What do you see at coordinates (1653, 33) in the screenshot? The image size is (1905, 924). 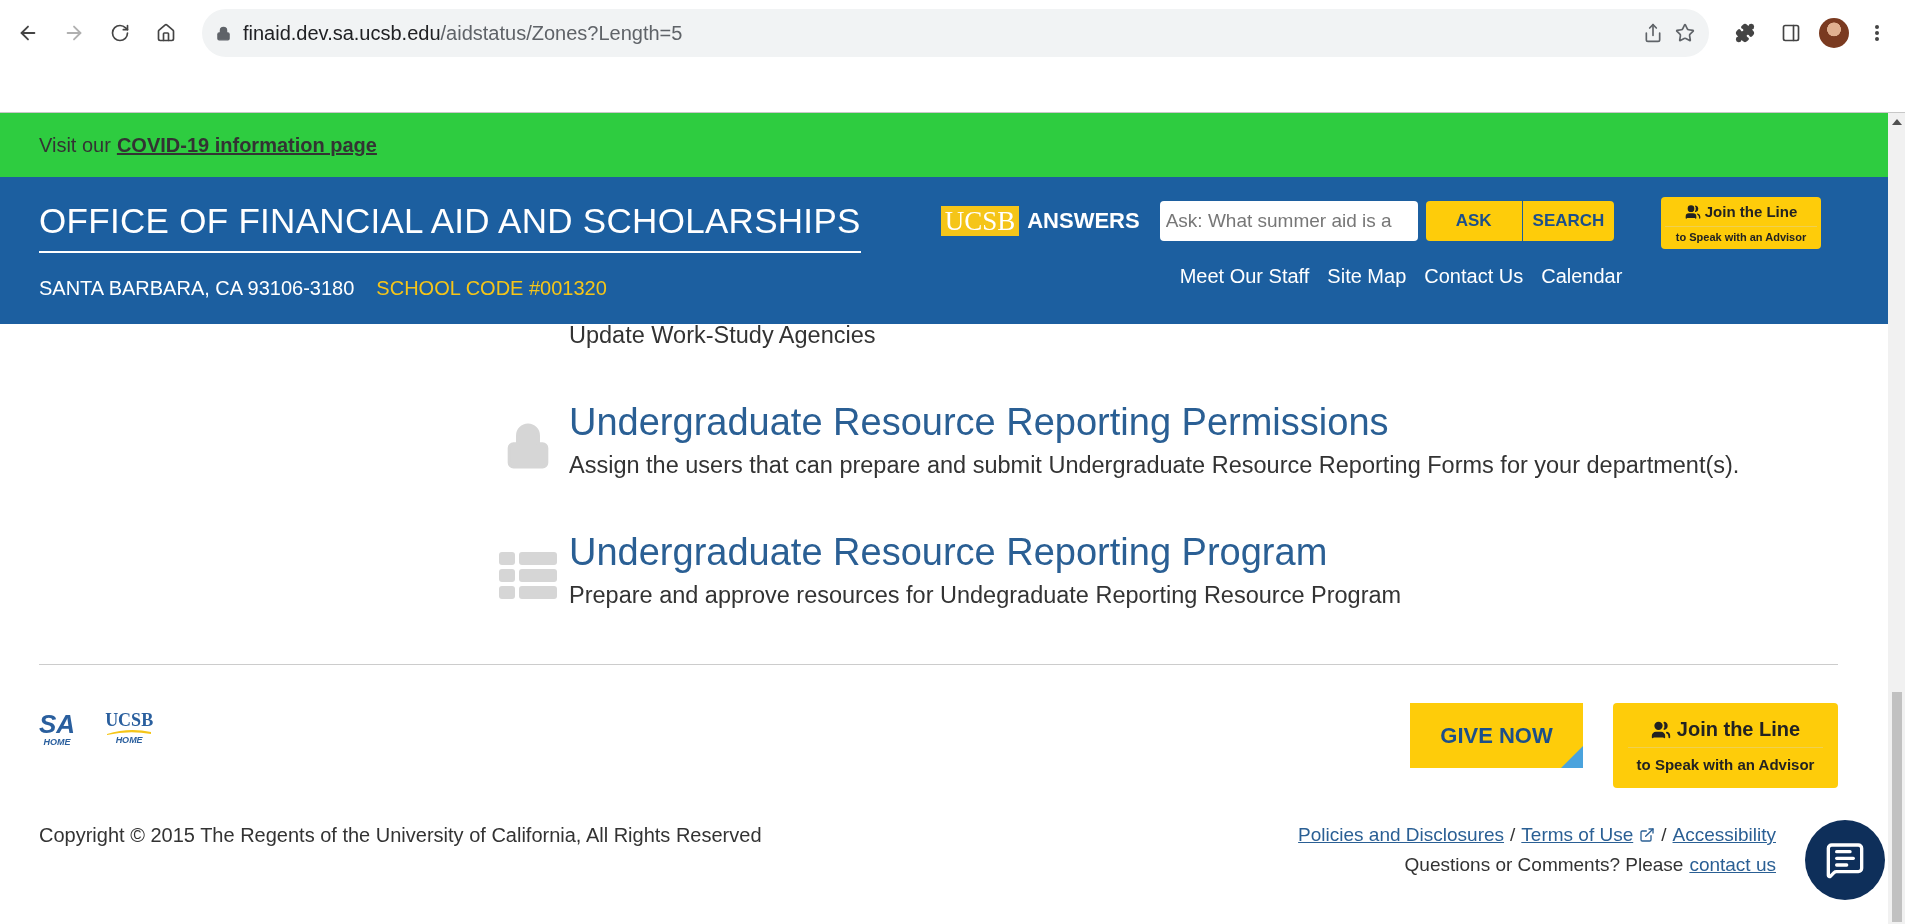 I see `share-icon` at bounding box center [1653, 33].